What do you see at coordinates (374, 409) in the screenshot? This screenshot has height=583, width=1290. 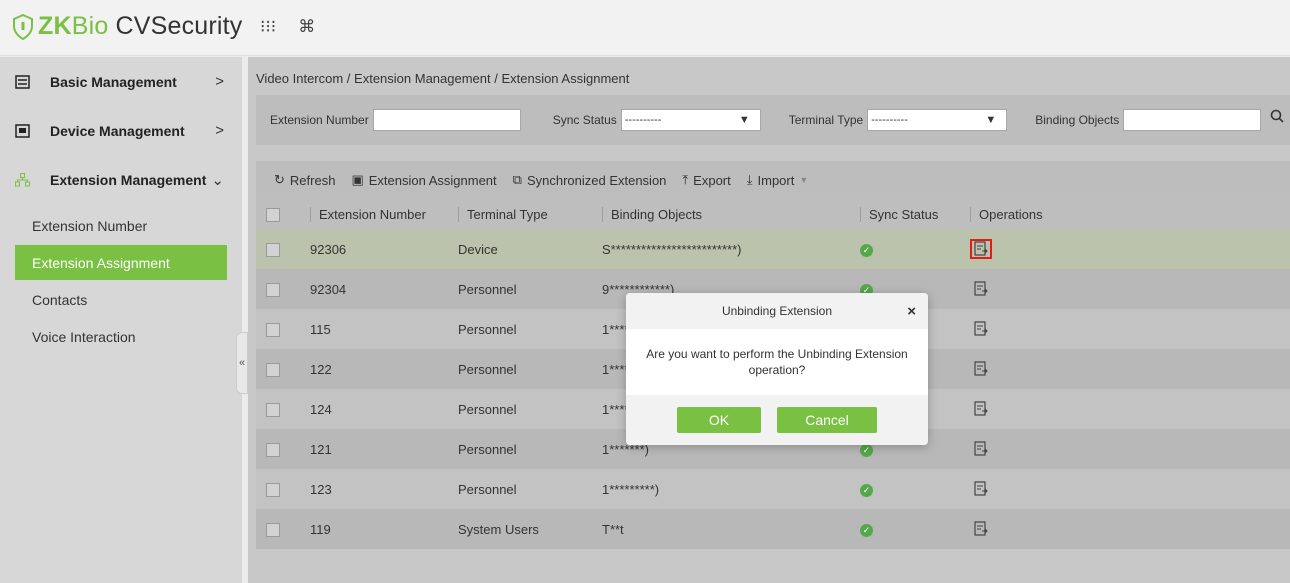 I see `cell-extension-number: 124` at bounding box center [374, 409].